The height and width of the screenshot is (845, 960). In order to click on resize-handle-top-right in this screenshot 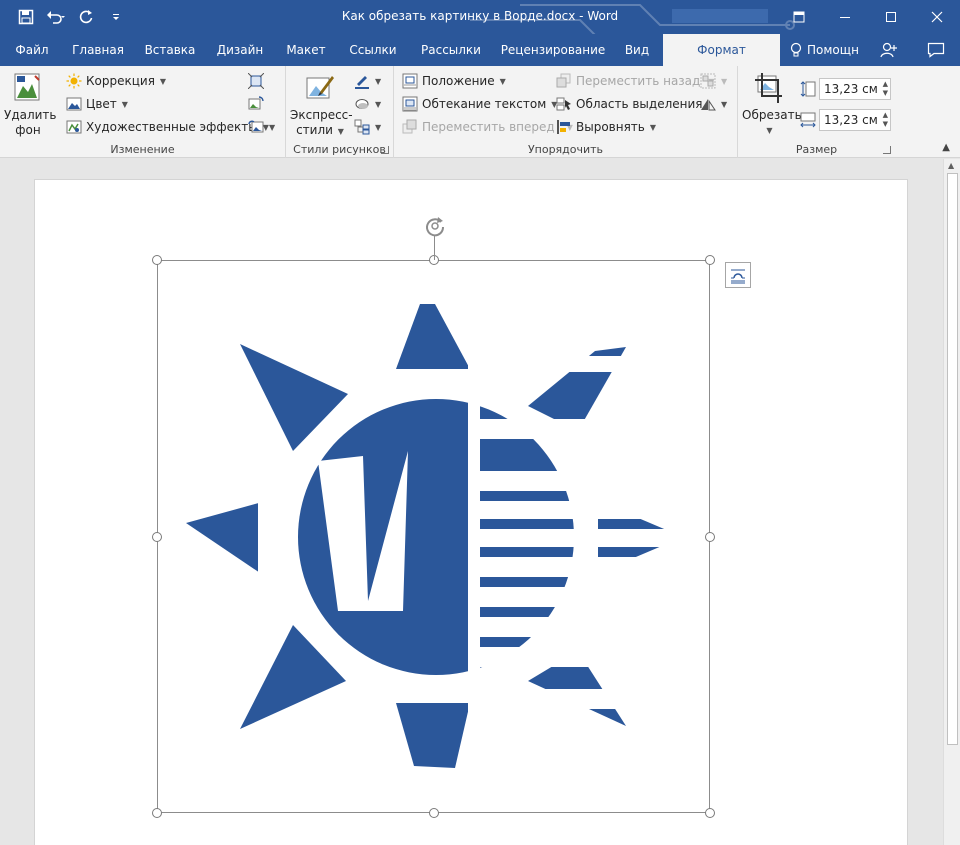, I will do `click(710, 260)`.